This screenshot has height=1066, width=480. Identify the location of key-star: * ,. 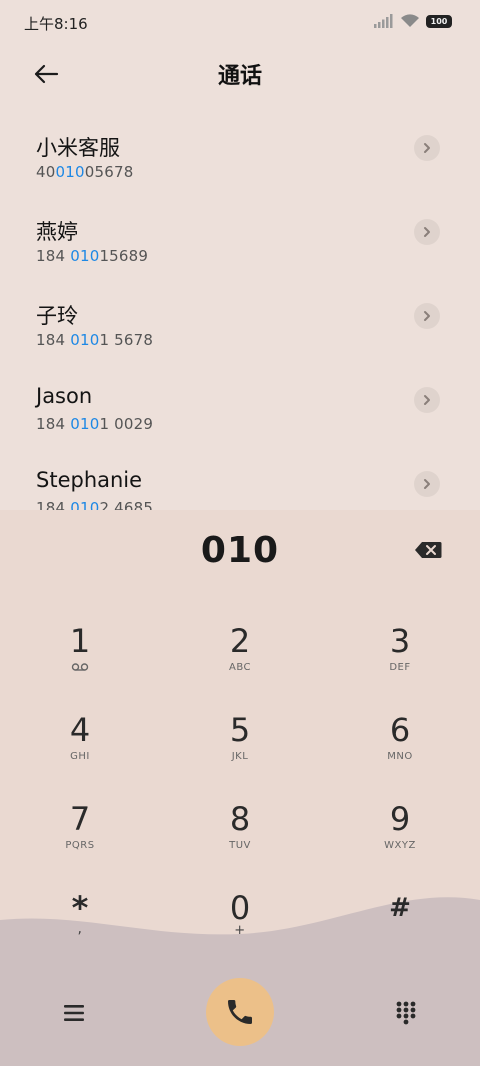
(80, 929).